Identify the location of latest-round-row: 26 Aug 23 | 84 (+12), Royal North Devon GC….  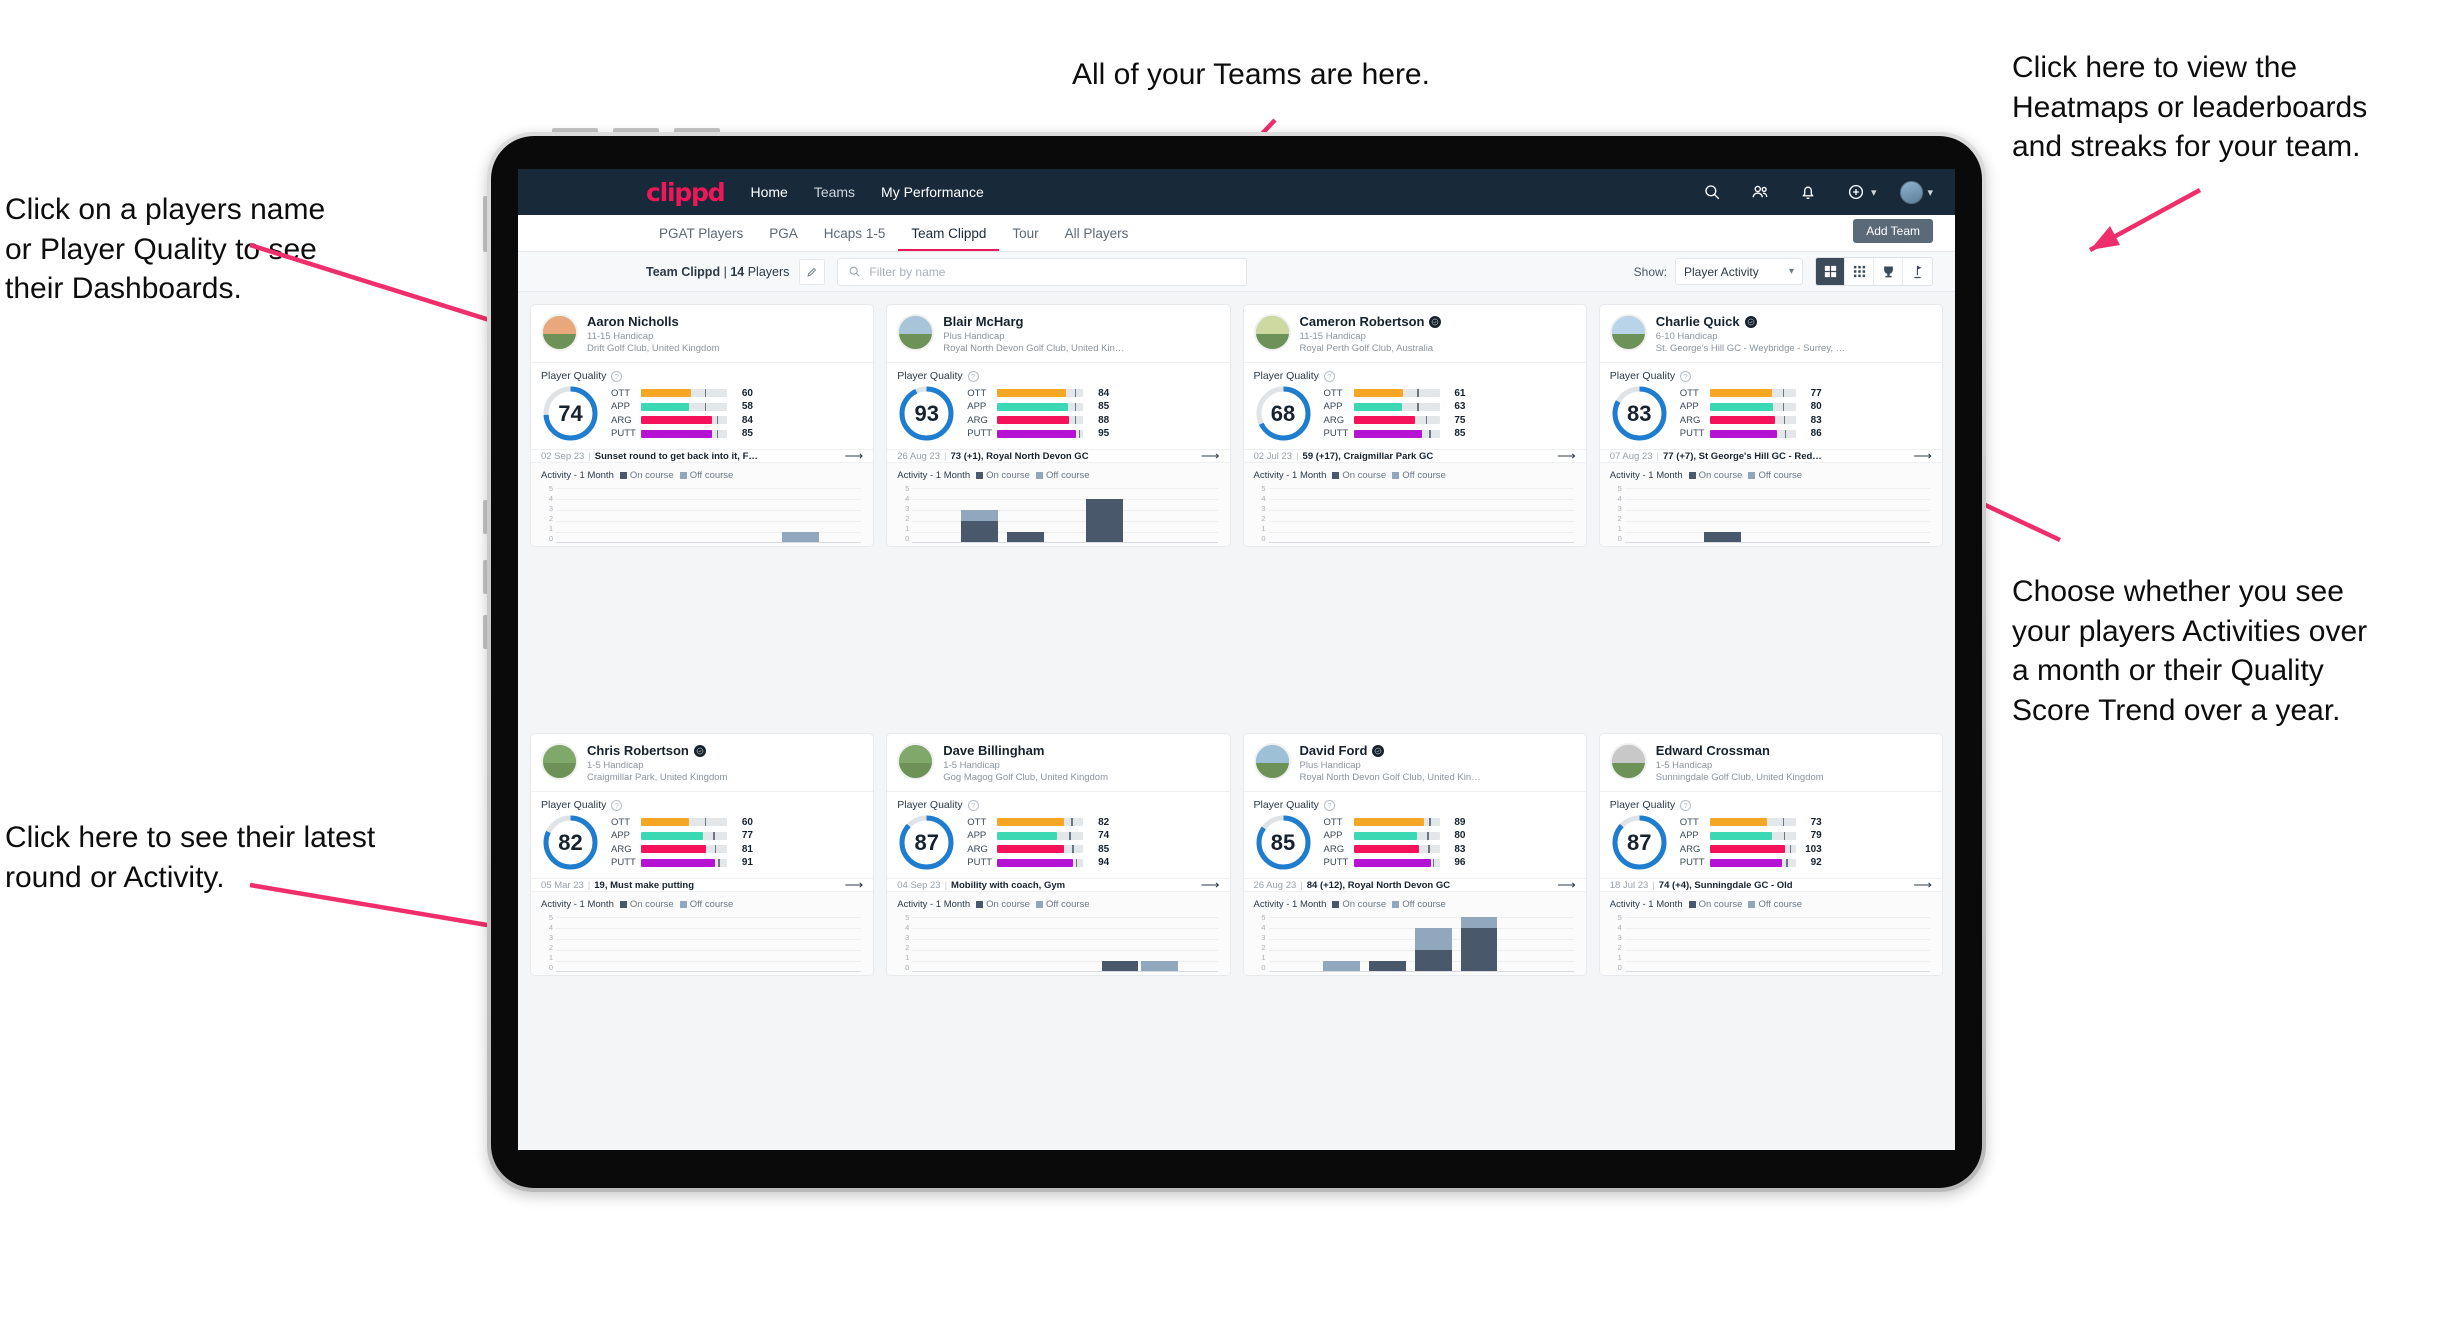
(1414, 885).